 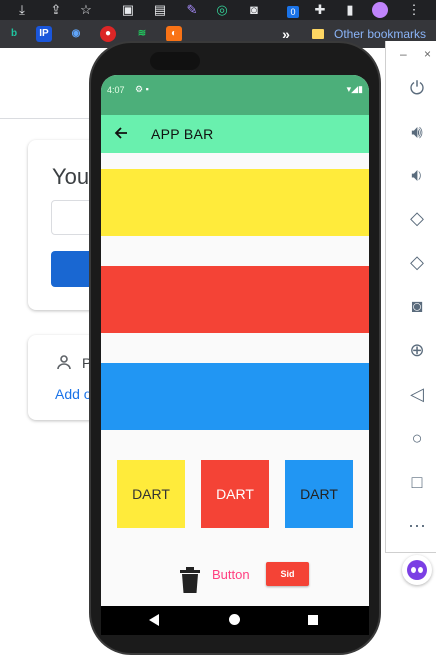 I want to click on assistant-icon, so click(x=417, y=570).